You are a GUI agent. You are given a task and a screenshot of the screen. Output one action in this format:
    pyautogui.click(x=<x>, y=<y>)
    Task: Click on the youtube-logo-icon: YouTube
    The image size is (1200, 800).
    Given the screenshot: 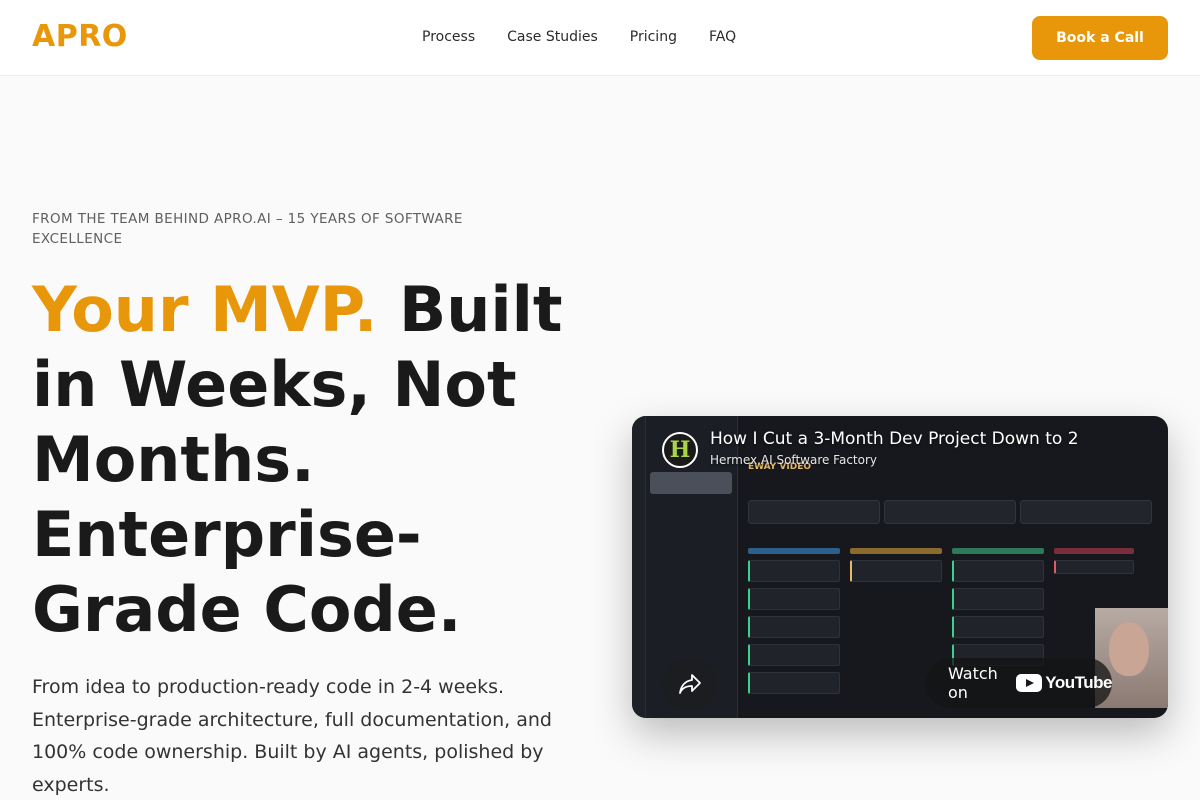 What is the action you would take?
    pyautogui.click(x=1064, y=683)
    